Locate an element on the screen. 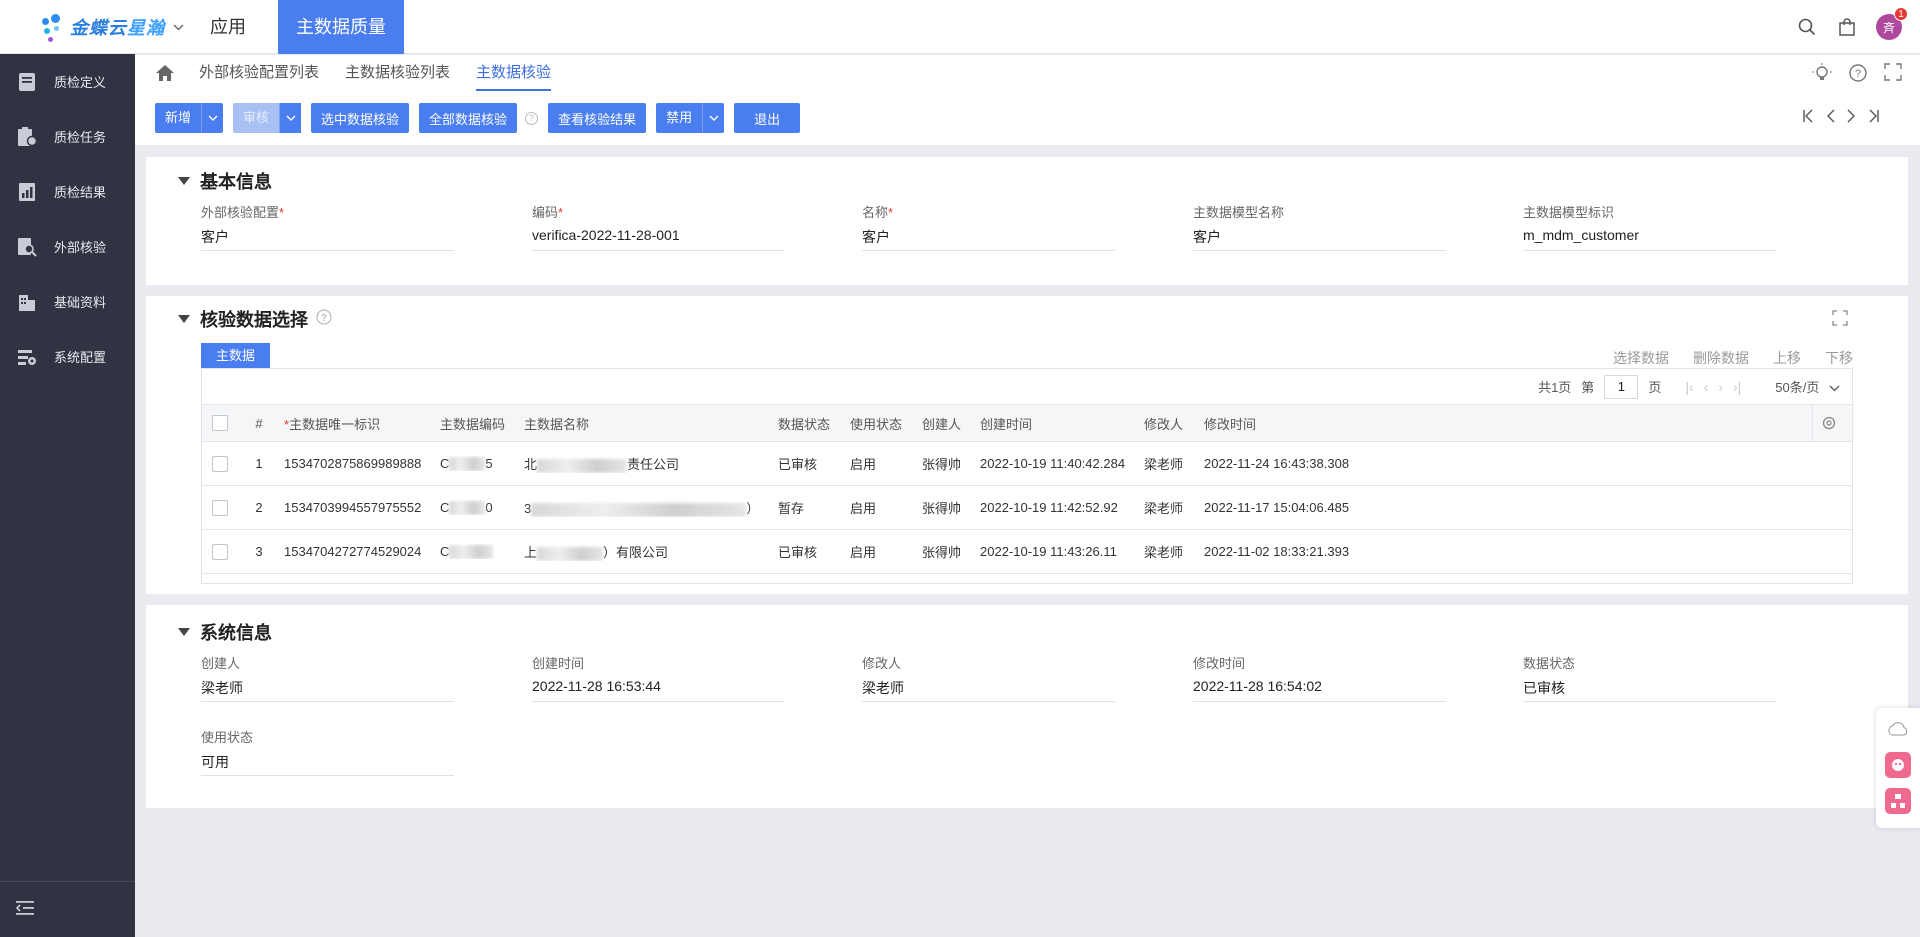 Image resolution: width=1920 pixels, height=937 pixels. model-id-field: 主数据模型标识 m_mdm_customer is located at coordinates (1649, 226).